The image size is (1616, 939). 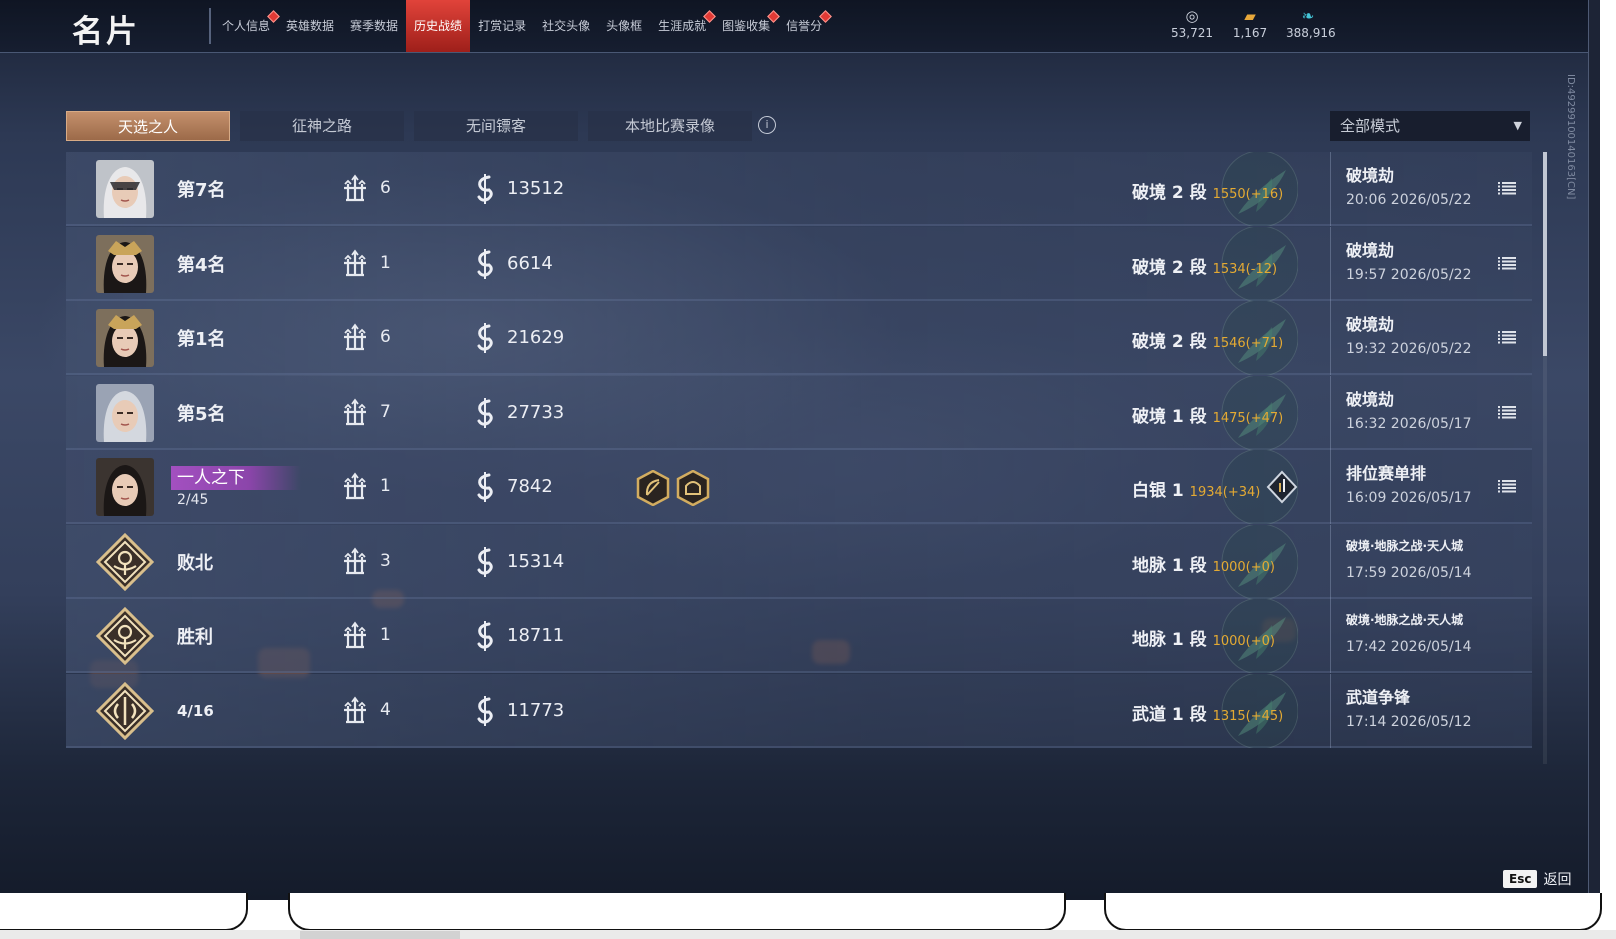 I want to click on tab-label: 历史战绩, so click(x=438, y=26).